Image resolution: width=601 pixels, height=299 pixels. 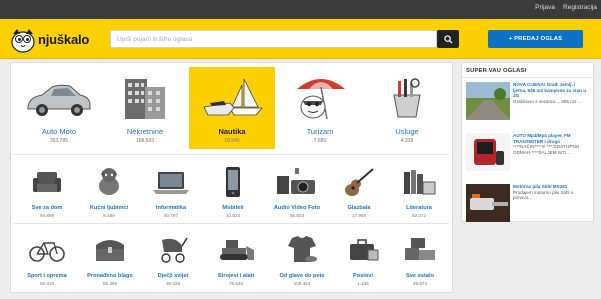 What do you see at coordinates (545, 7) in the screenshot?
I see `login-link: Prijava` at bounding box center [545, 7].